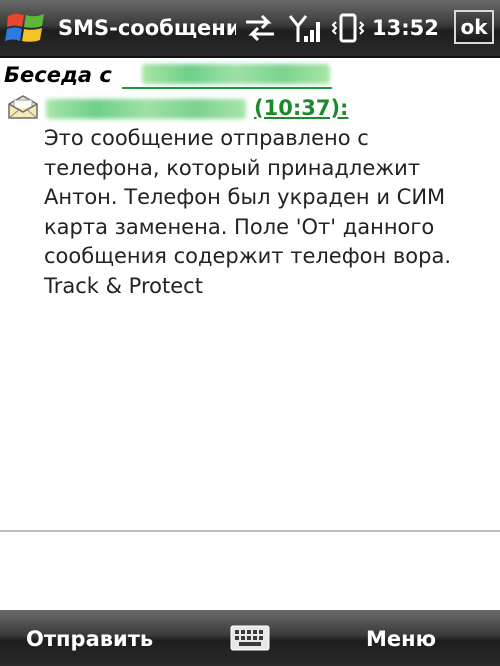  I want to click on windows-start-icon, so click(26, 28).